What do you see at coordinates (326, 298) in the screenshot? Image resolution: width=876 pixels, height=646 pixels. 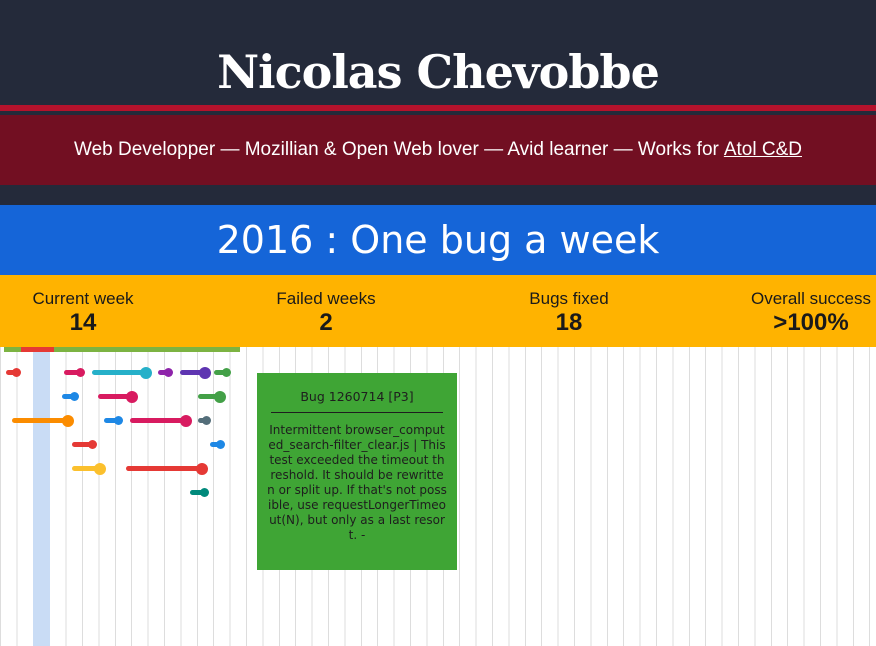 I see `stat-label: Failed weeks` at bounding box center [326, 298].